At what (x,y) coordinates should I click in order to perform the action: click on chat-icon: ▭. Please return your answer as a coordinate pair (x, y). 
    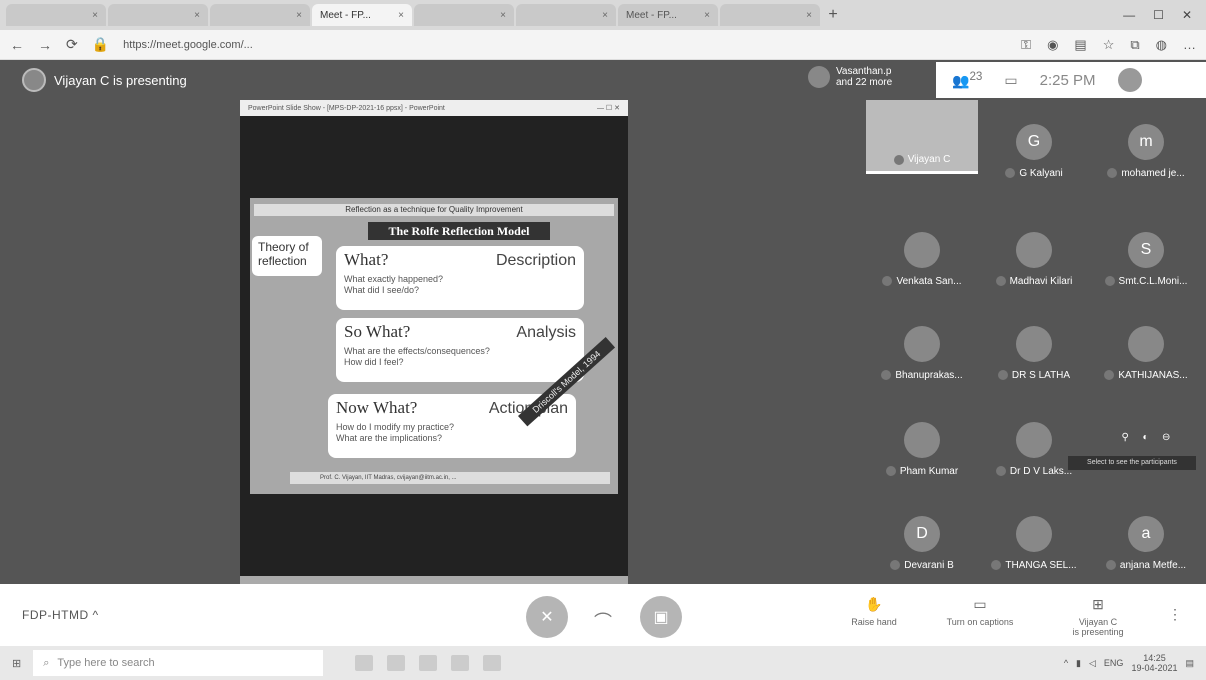
    Looking at the image, I should click on (1010, 80).